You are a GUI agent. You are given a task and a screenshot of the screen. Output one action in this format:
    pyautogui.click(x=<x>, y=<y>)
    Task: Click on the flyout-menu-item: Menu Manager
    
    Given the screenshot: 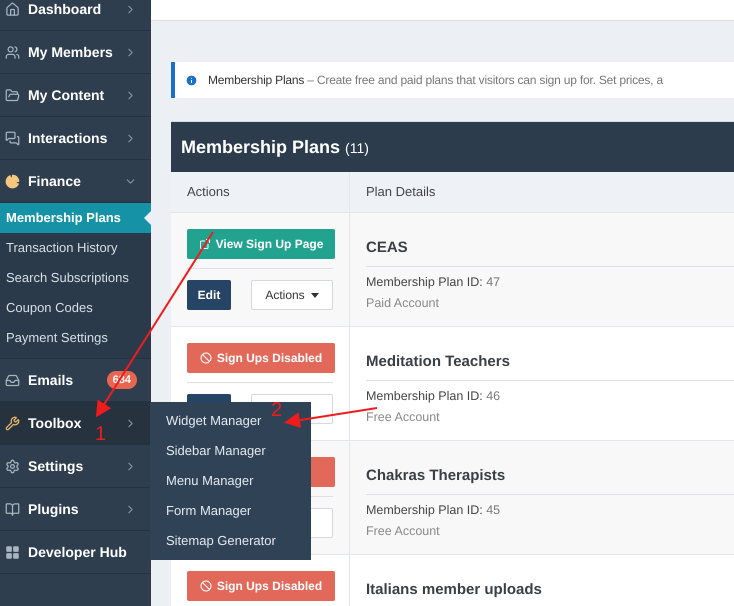 What is the action you would take?
    pyautogui.click(x=210, y=481)
    